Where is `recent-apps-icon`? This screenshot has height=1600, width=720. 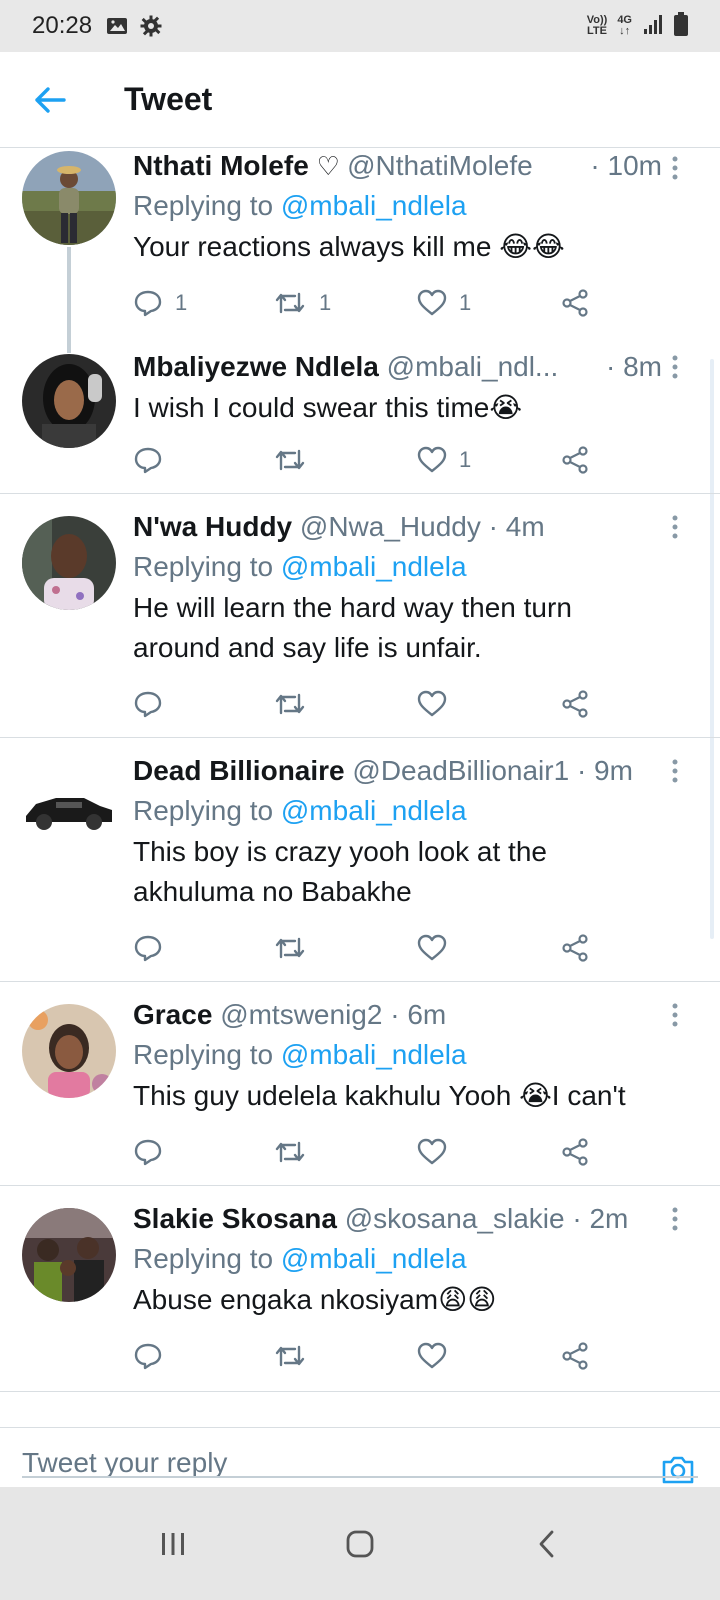
recent-apps-icon is located at coordinates (173, 1544).